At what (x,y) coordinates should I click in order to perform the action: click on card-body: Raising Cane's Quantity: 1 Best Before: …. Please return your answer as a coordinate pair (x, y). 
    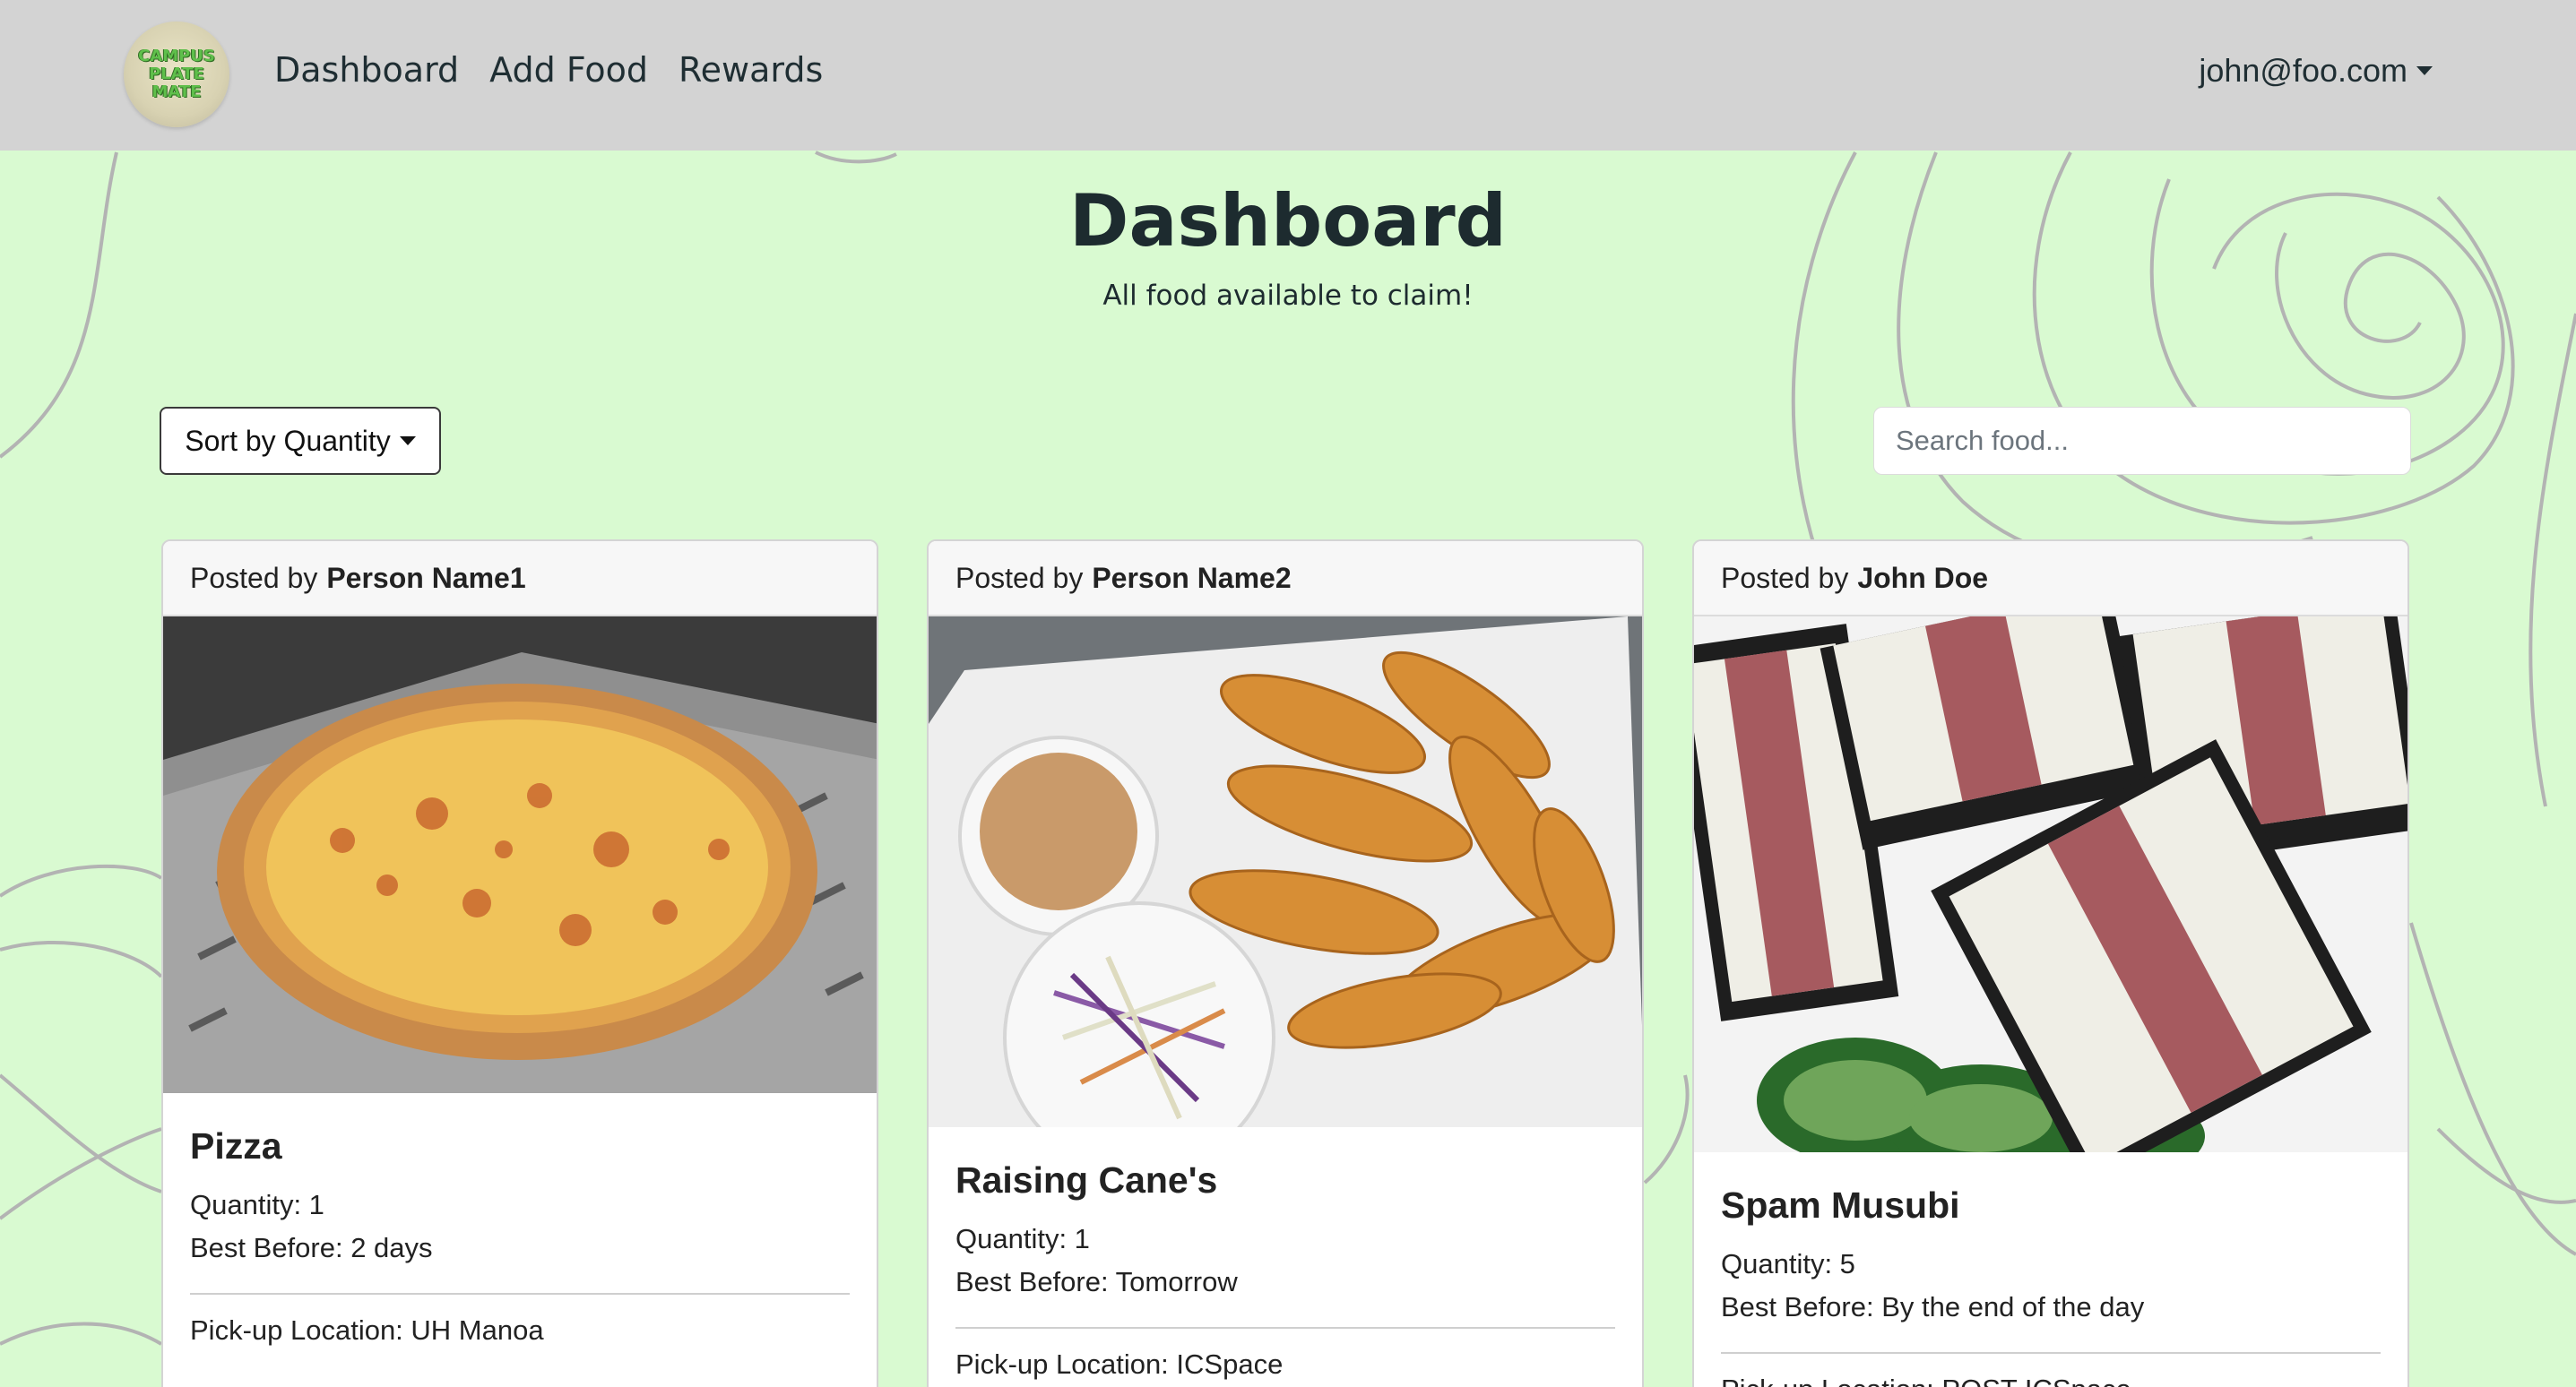
    Looking at the image, I should click on (1285, 1254).